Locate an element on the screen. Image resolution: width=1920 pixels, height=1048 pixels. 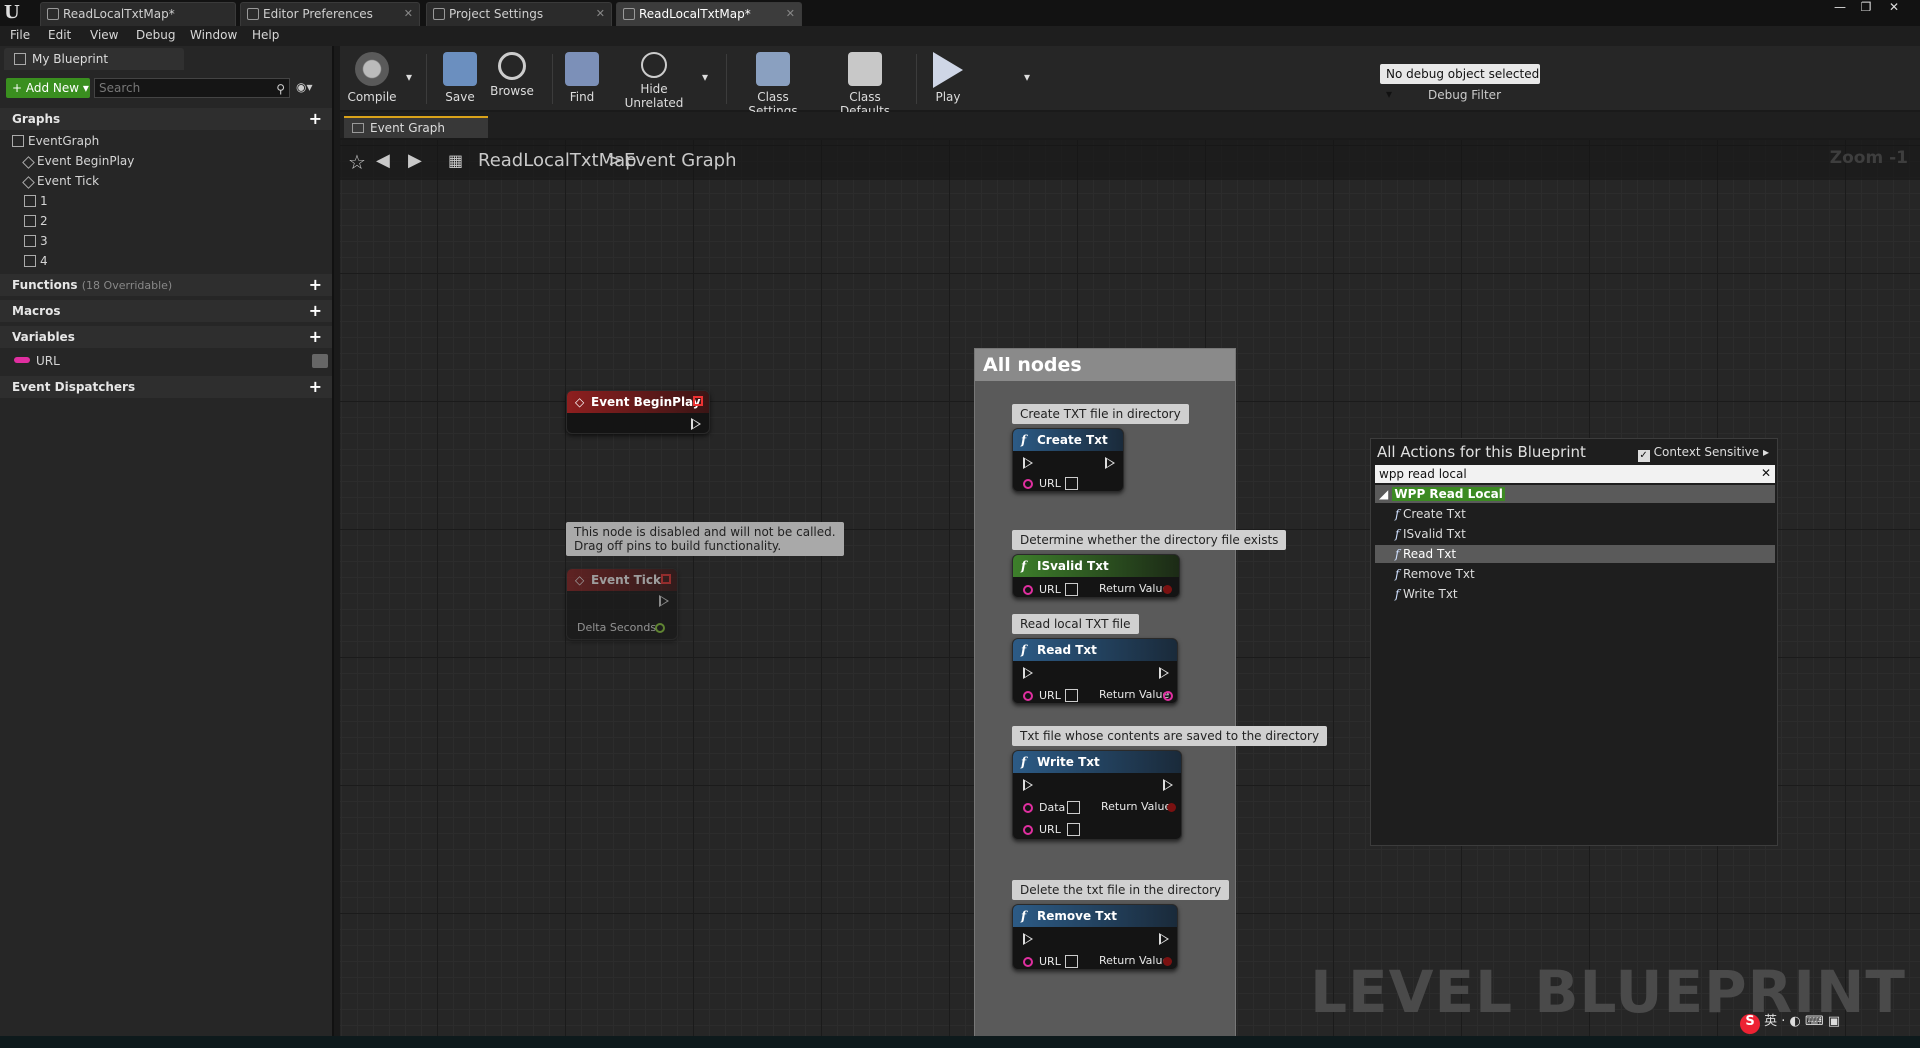
add-new-button: + Add New ▾ is located at coordinates (48, 88).